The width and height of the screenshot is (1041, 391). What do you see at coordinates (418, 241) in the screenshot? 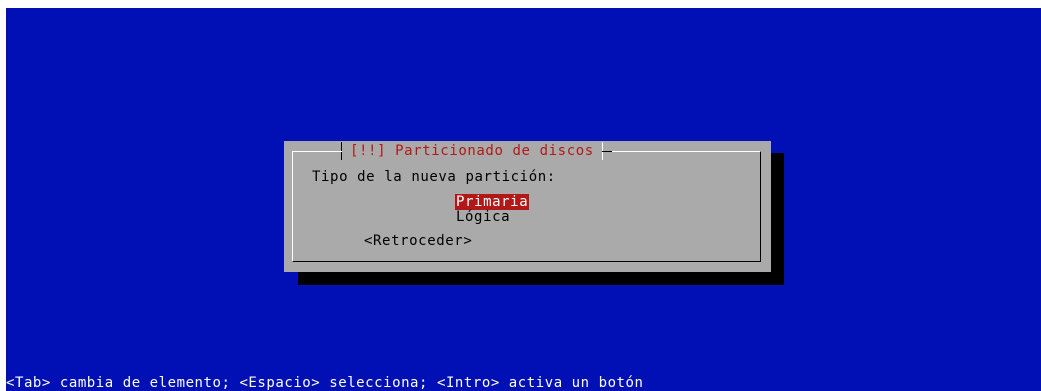
I see `back-button: <Retroceder>` at bounding box center [418, 241].